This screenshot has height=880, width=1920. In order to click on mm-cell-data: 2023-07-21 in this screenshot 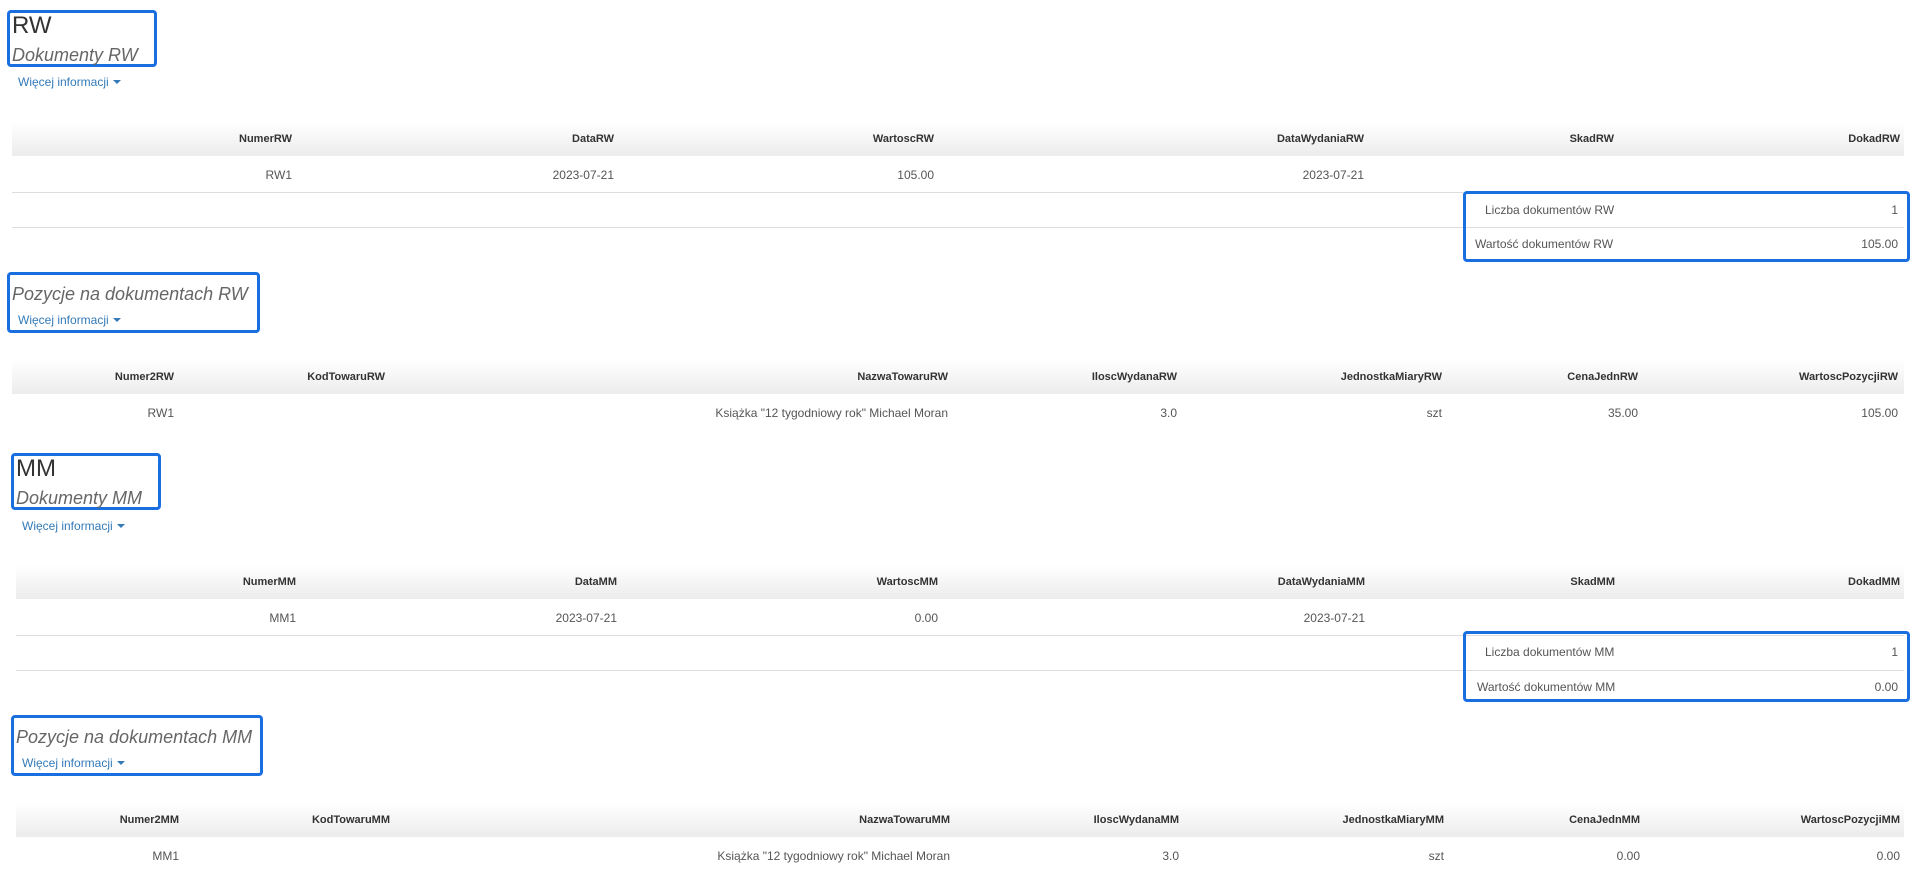, I will do `click(586, 618)`.